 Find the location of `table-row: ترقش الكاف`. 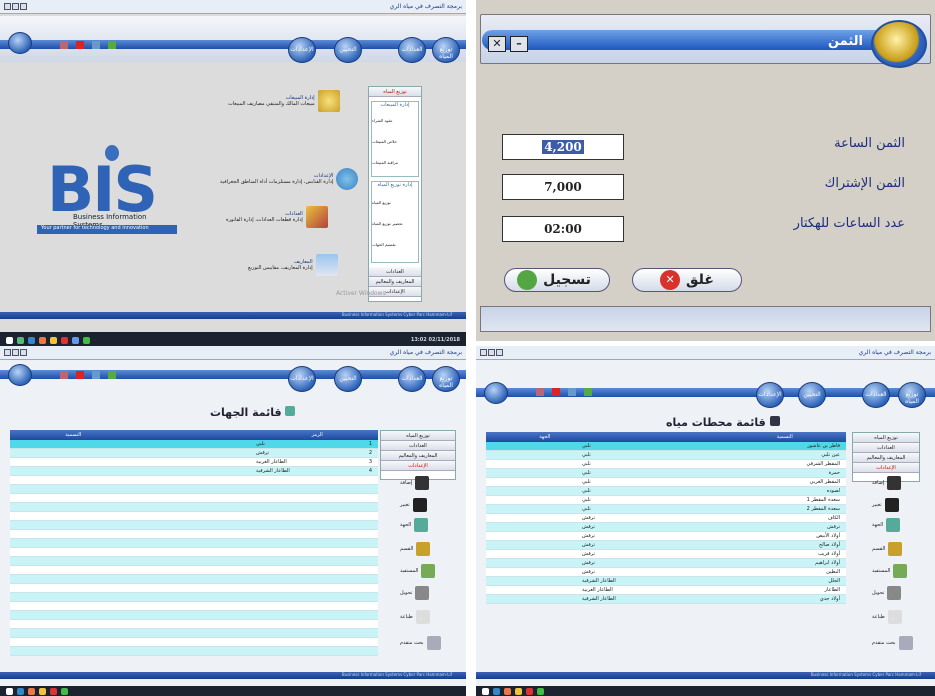

table-row: ترقش الكاف is located at coordinates (666, 518).